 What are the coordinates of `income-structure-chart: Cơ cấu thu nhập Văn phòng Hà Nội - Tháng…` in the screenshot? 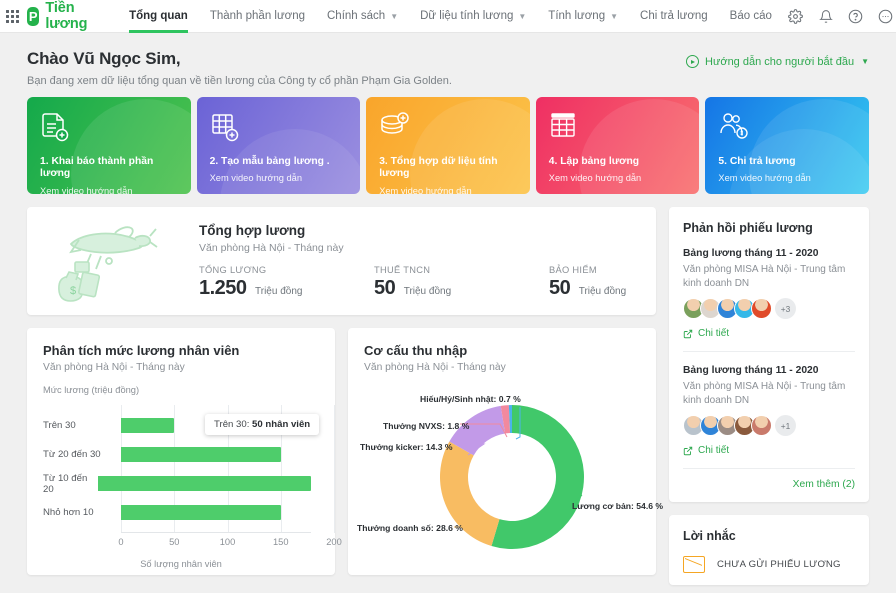 It's located at (505, 451).